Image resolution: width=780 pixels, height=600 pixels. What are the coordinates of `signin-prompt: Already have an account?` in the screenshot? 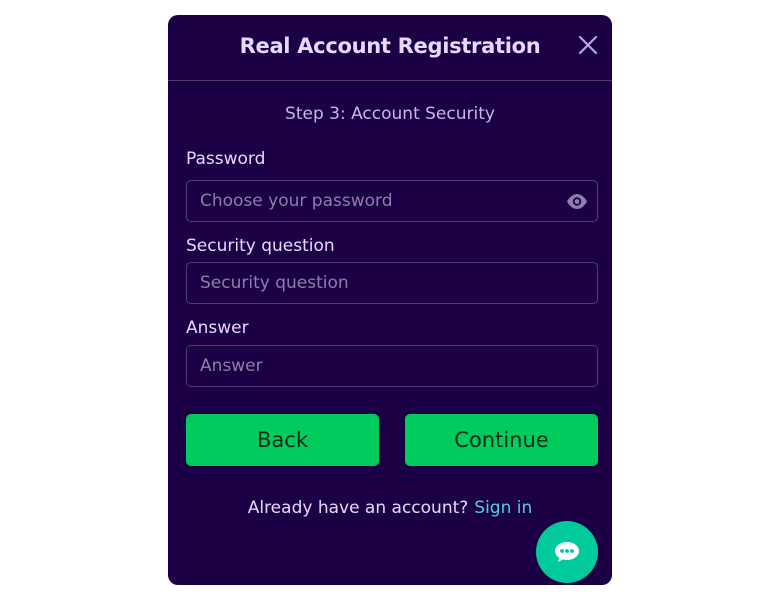 It's located at (358, 508).